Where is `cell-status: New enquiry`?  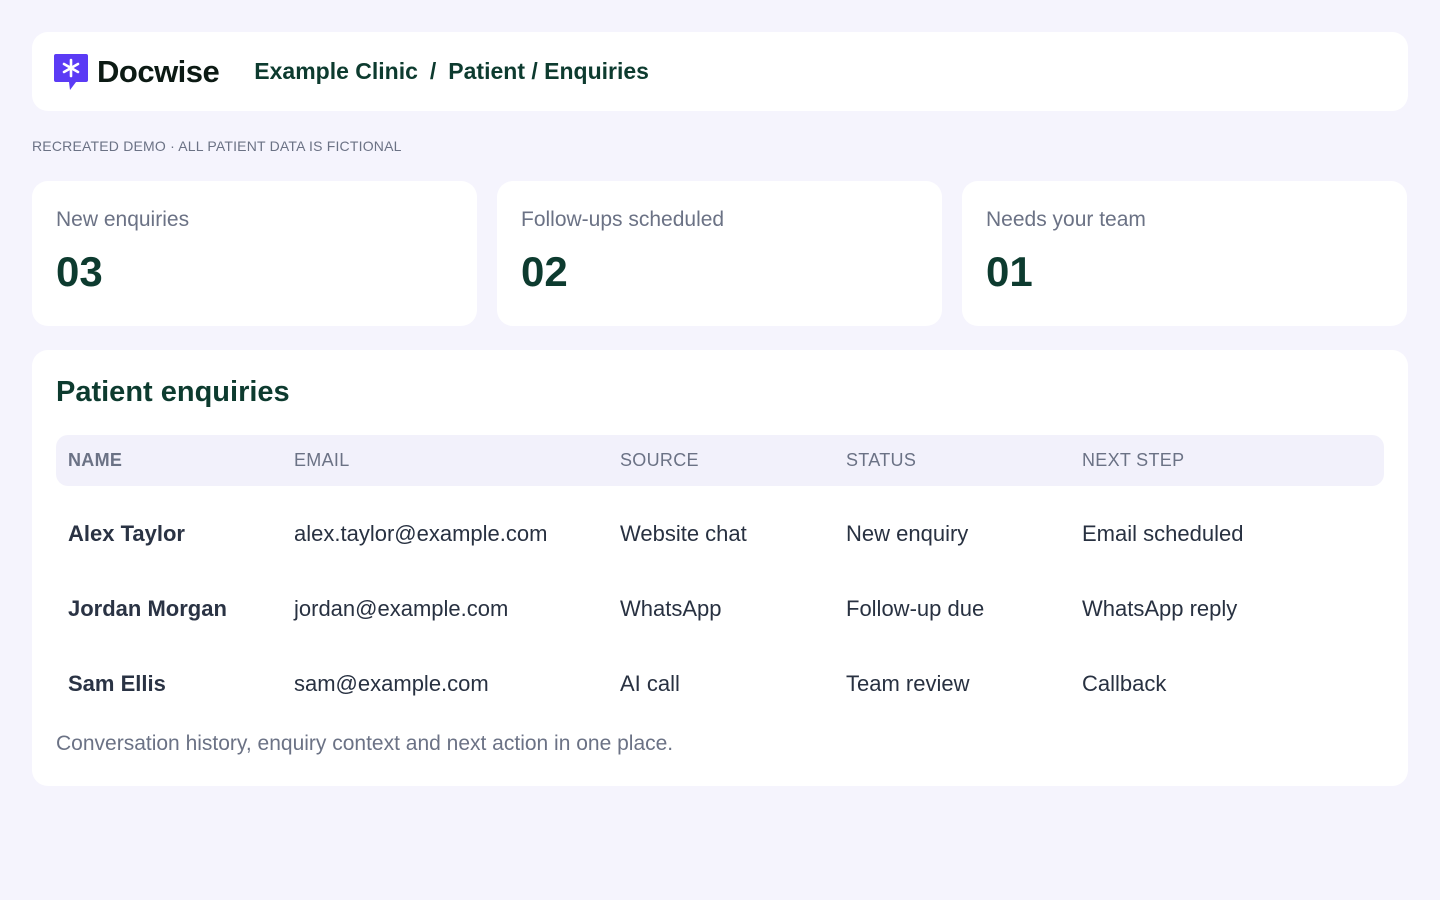
cell-status: New enquiry is located at coordinates (907, 533).